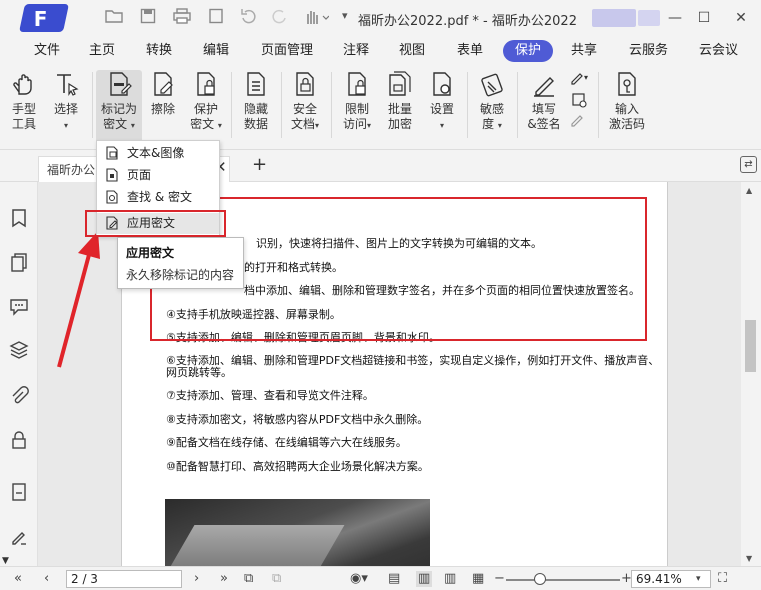 Image resolution: width=761 pixels, height=590 pixels. Describe the element at coordinates (44, 18) in the screenshot. I see `app-logo: F` at that location.